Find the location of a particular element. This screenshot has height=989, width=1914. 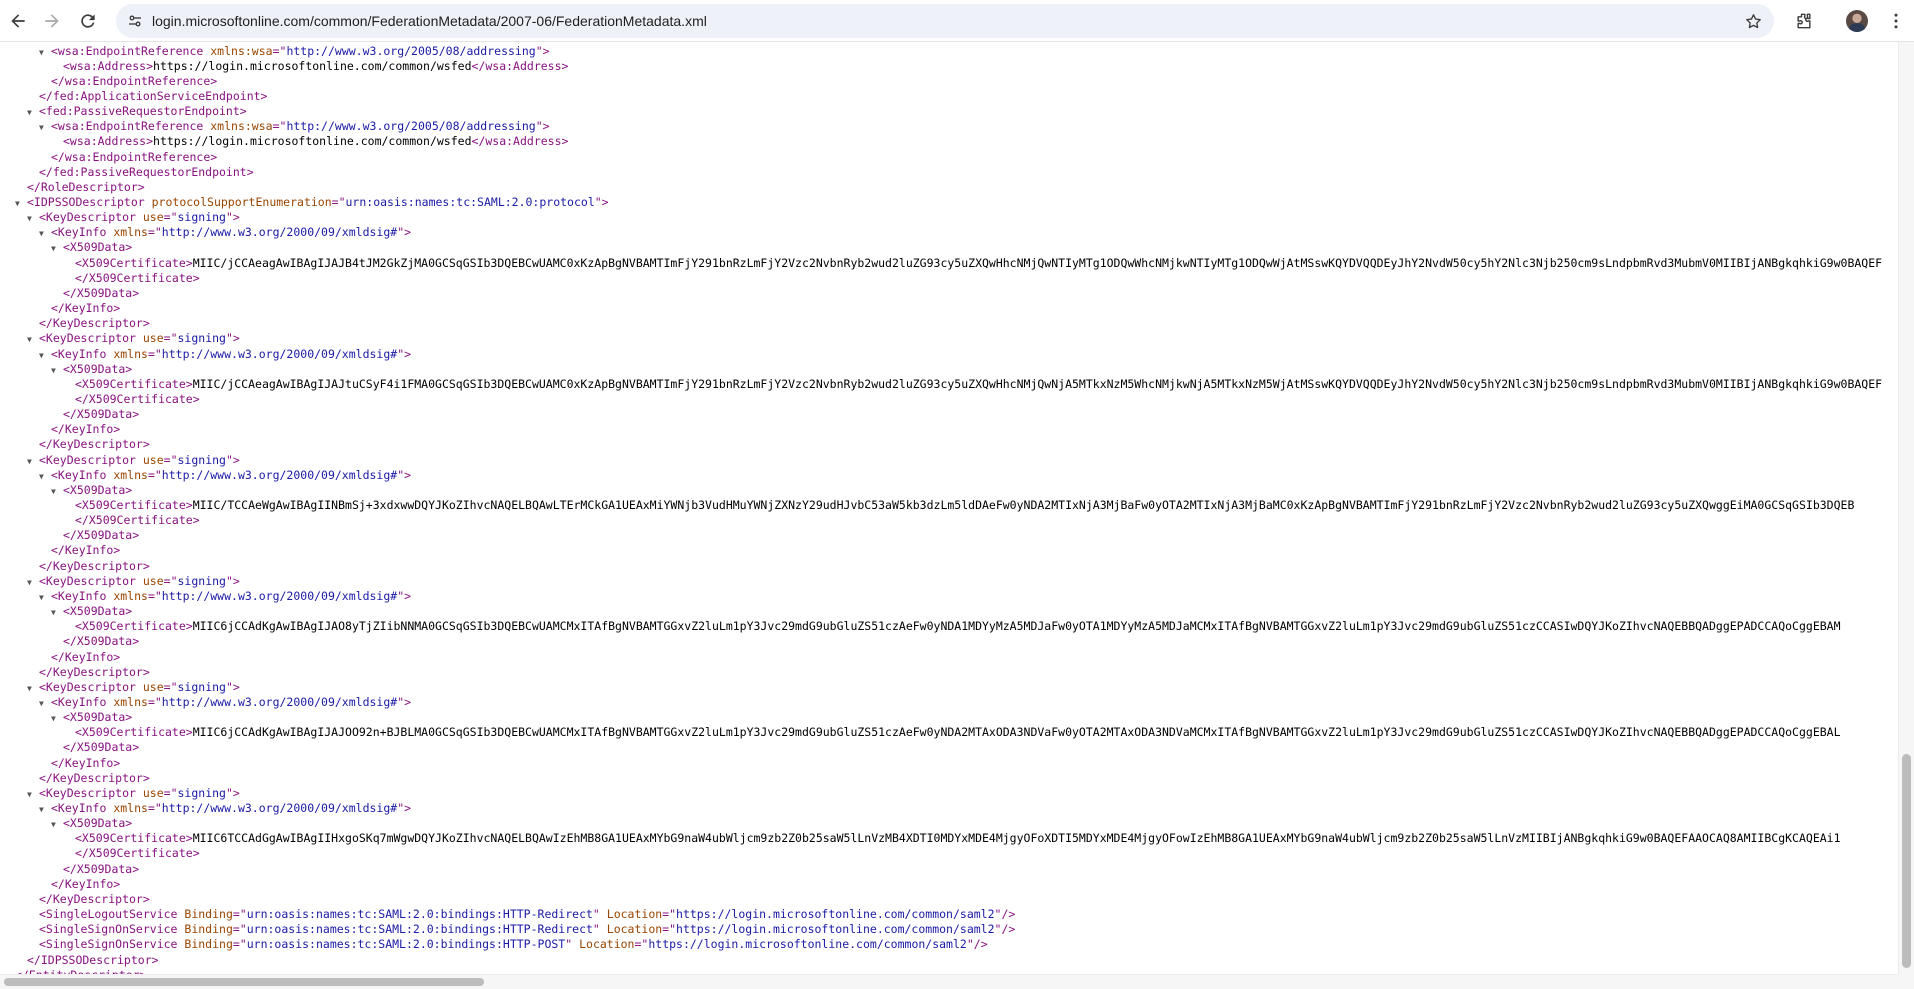

back-button is located at coordinates (18, 21).